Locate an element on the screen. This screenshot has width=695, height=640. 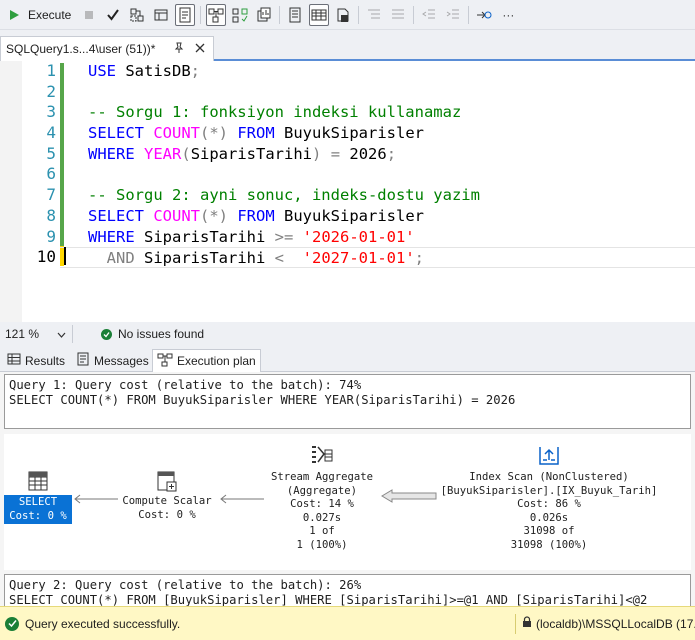
select-cost: Cost: 0 % is located at coordinates (38, 515).